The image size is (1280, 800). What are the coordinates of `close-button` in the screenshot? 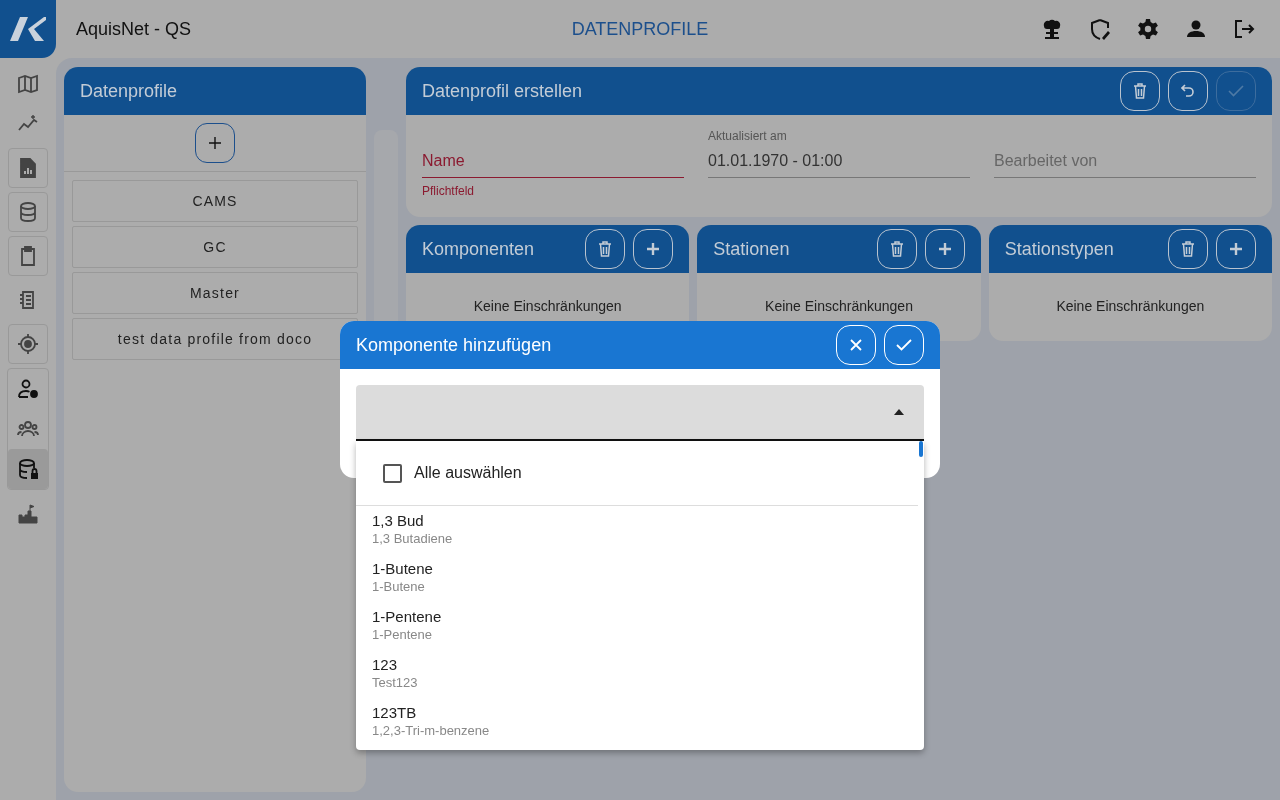 It's located at (856, 345).